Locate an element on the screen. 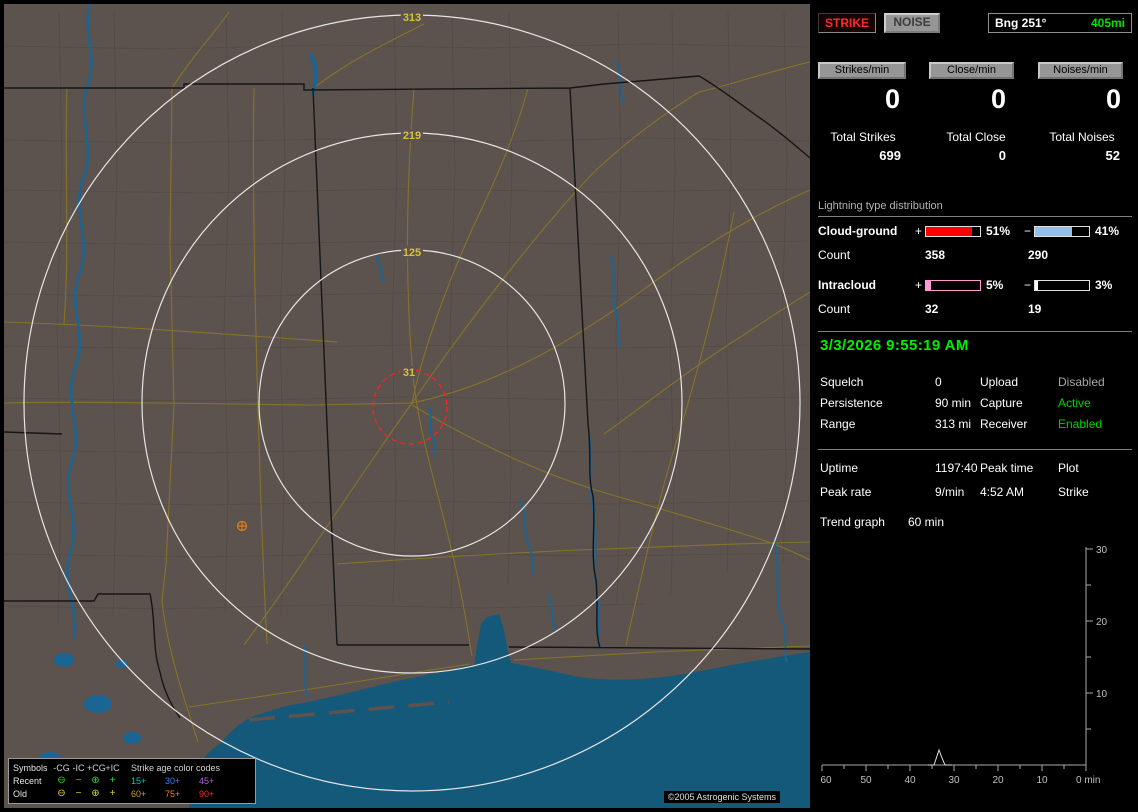 This screenshot has height=812, width=1138. peak-time-label: Peak time is located at coordinates (1007, 468).